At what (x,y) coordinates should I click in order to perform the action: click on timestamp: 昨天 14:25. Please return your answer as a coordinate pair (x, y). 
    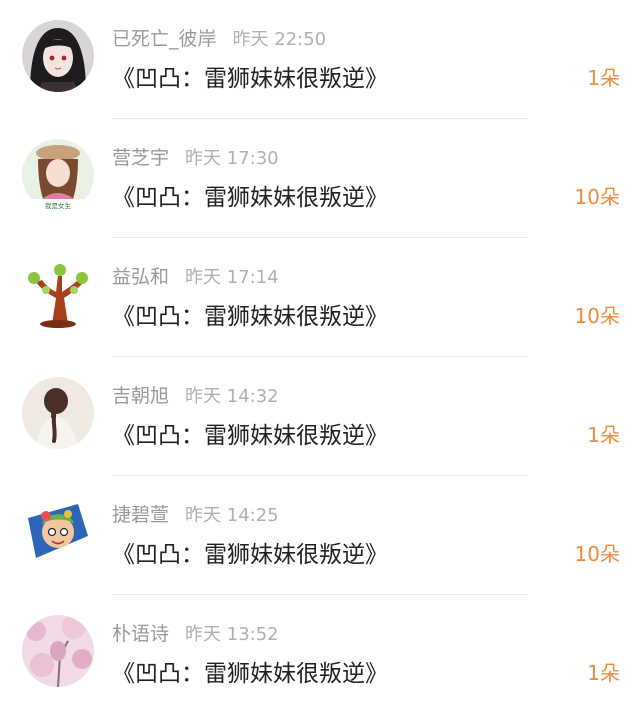
    Looking at the image, I should click on (232, 515).